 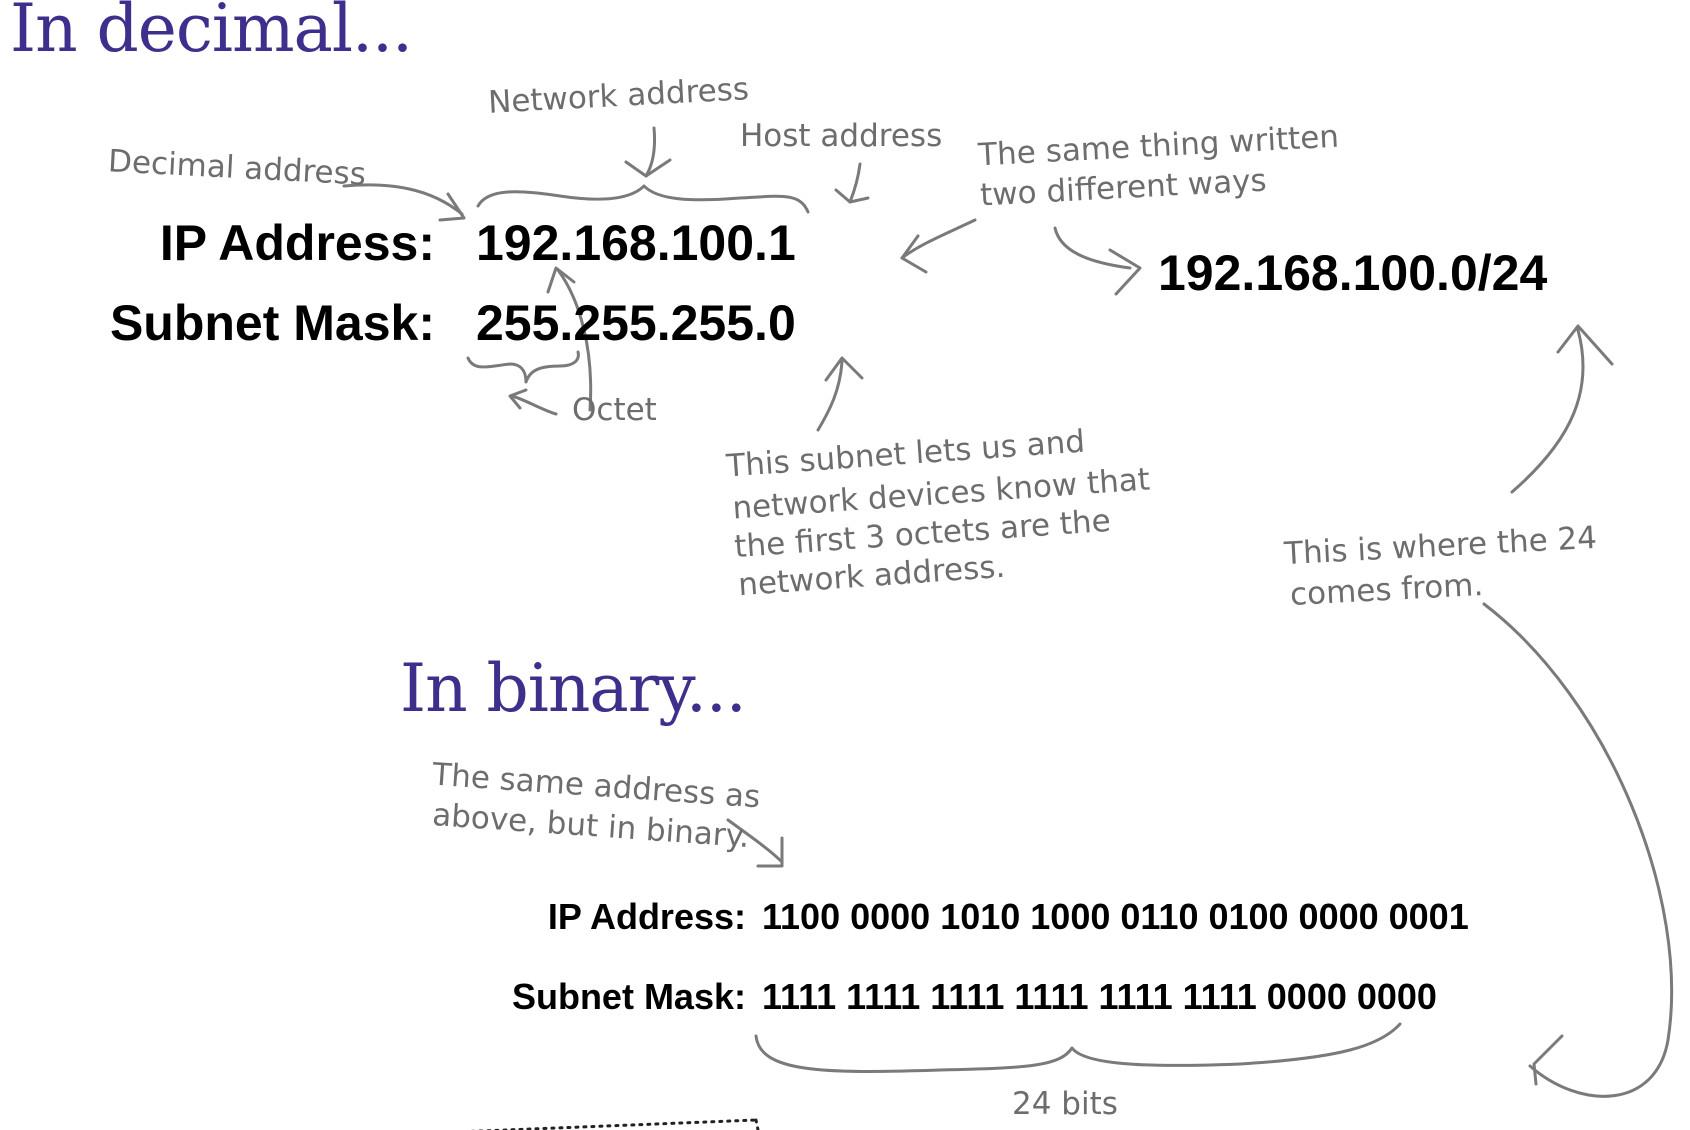 I want to click on binary-mask-label: Subnet Mask:, so click(x=628, y=996).